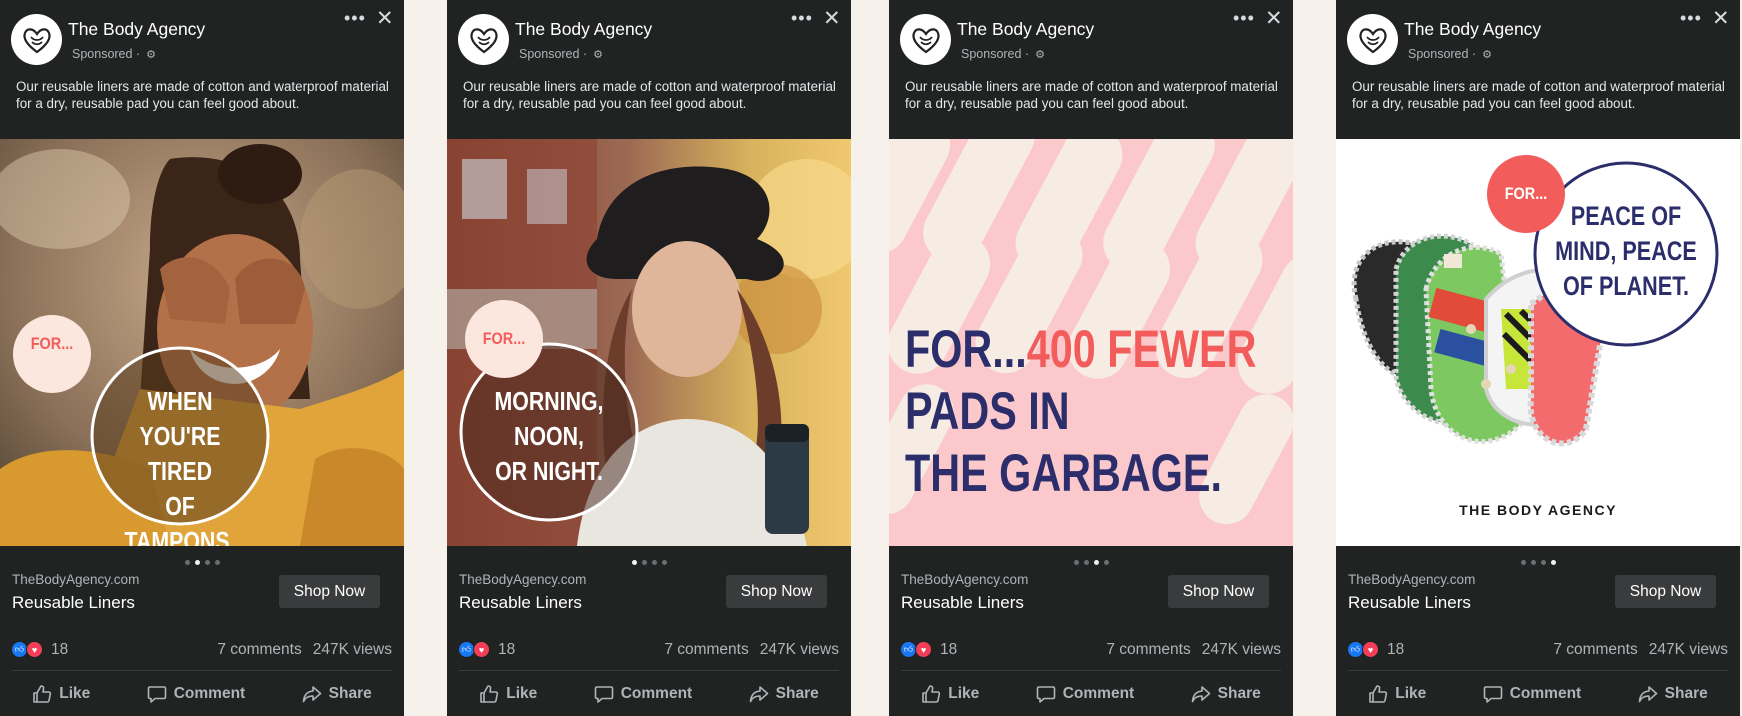 This screenshot has height=716, width=1742. I want to click on ad-headline: PEACE OF MIND, PEACE OF PLANET., so click(1626, 251).